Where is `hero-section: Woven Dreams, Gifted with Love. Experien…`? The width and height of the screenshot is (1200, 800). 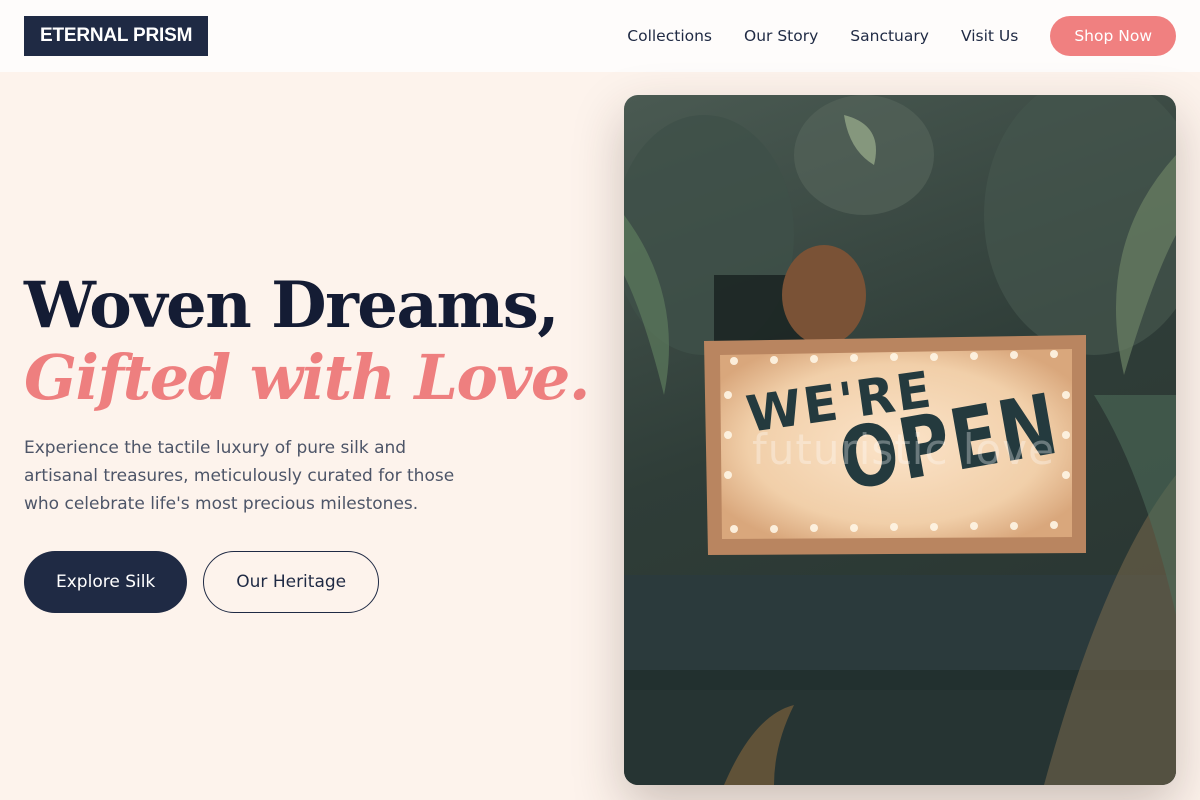
hero-section: Woven Dreams, Gifted with Love. Experien… is located at coordinates (307, 393).